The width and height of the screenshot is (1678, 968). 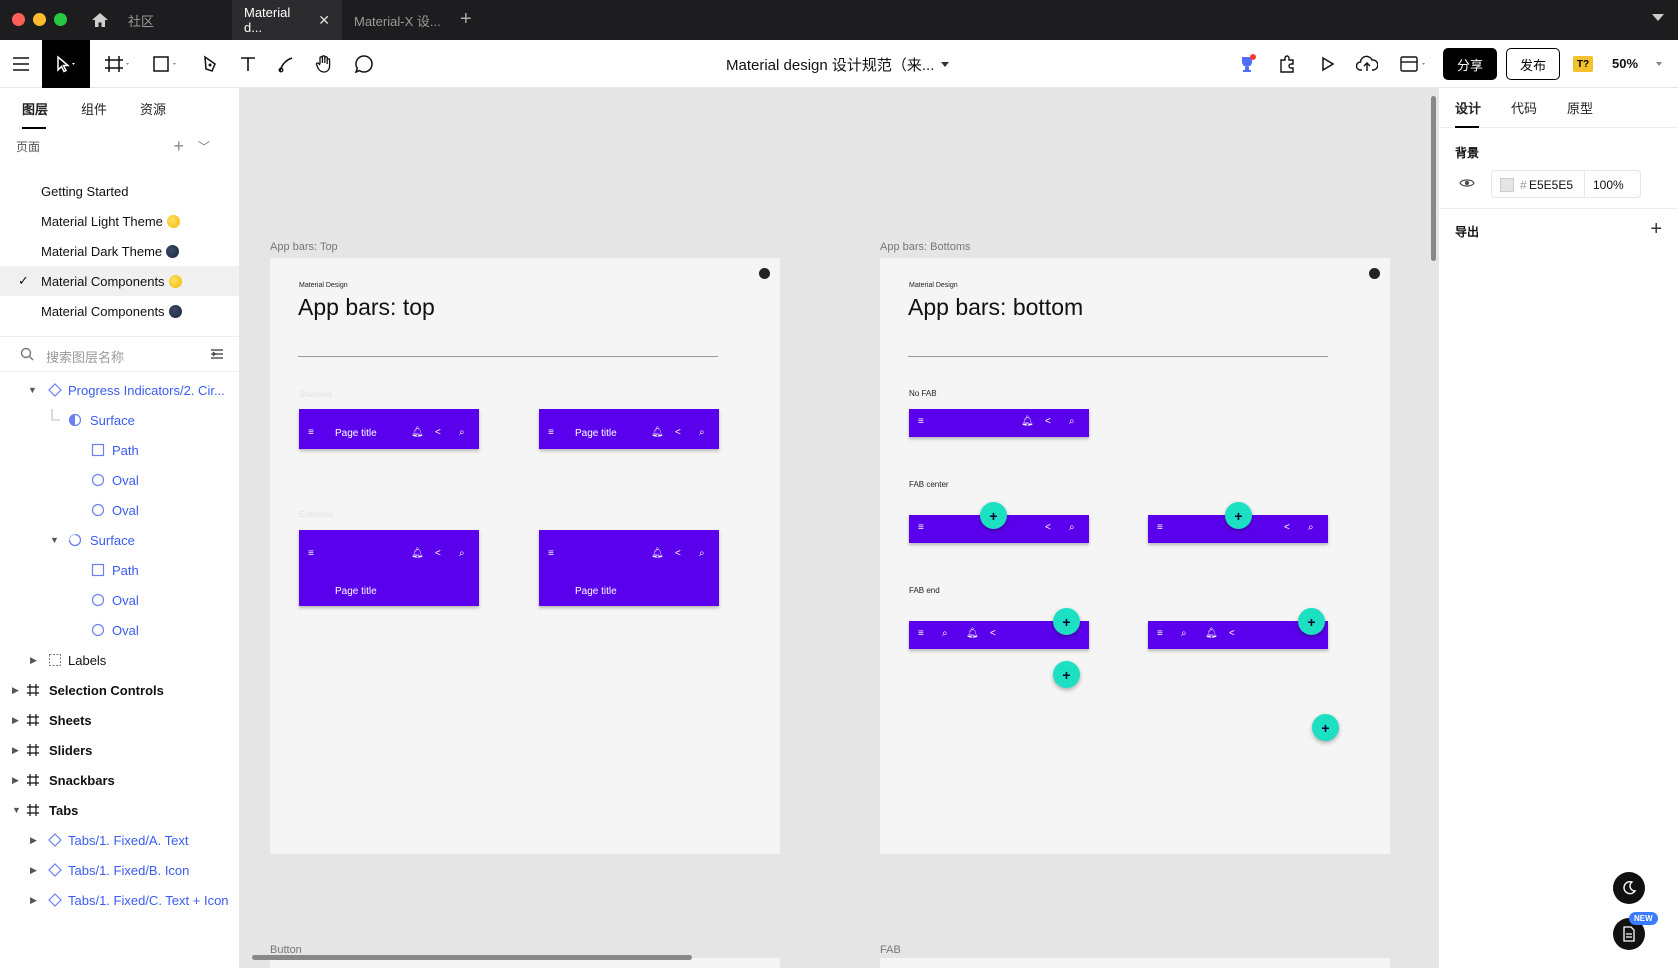 What do you see at coordinates (119, 281) in the screenshot?
I see `page-item-selected: ✓ Material Components` at bounding box center [119, 281].